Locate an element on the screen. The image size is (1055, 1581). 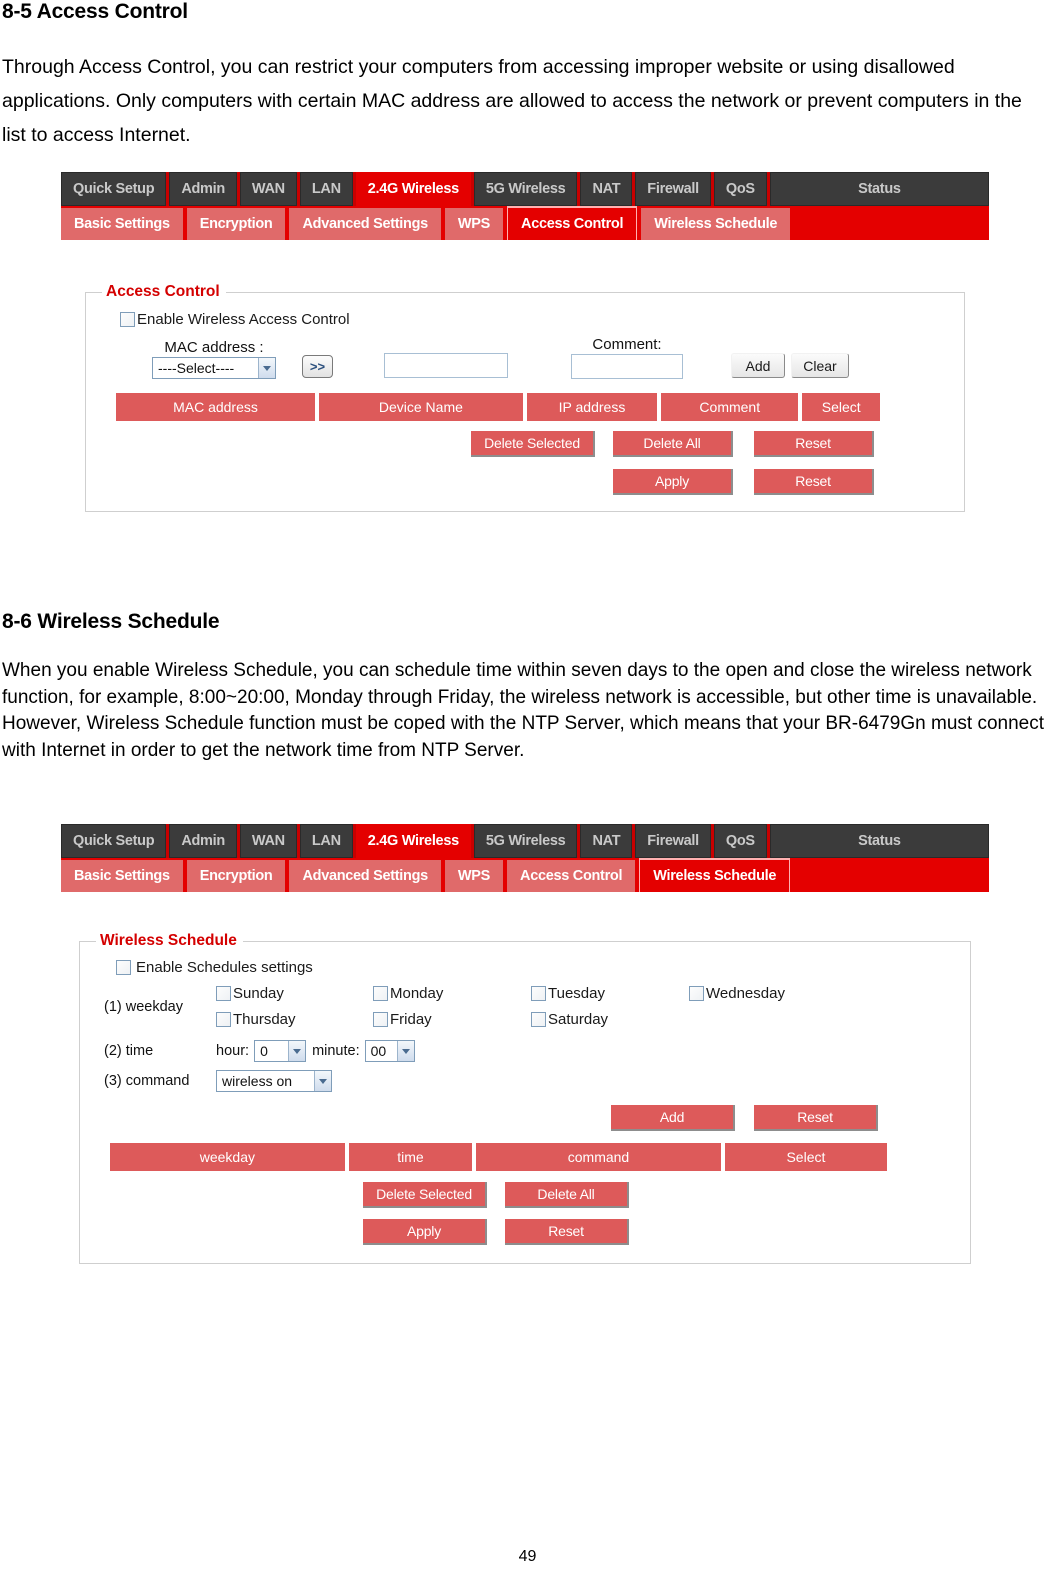
apply-button: Apply is located at coordinates (673, 482).